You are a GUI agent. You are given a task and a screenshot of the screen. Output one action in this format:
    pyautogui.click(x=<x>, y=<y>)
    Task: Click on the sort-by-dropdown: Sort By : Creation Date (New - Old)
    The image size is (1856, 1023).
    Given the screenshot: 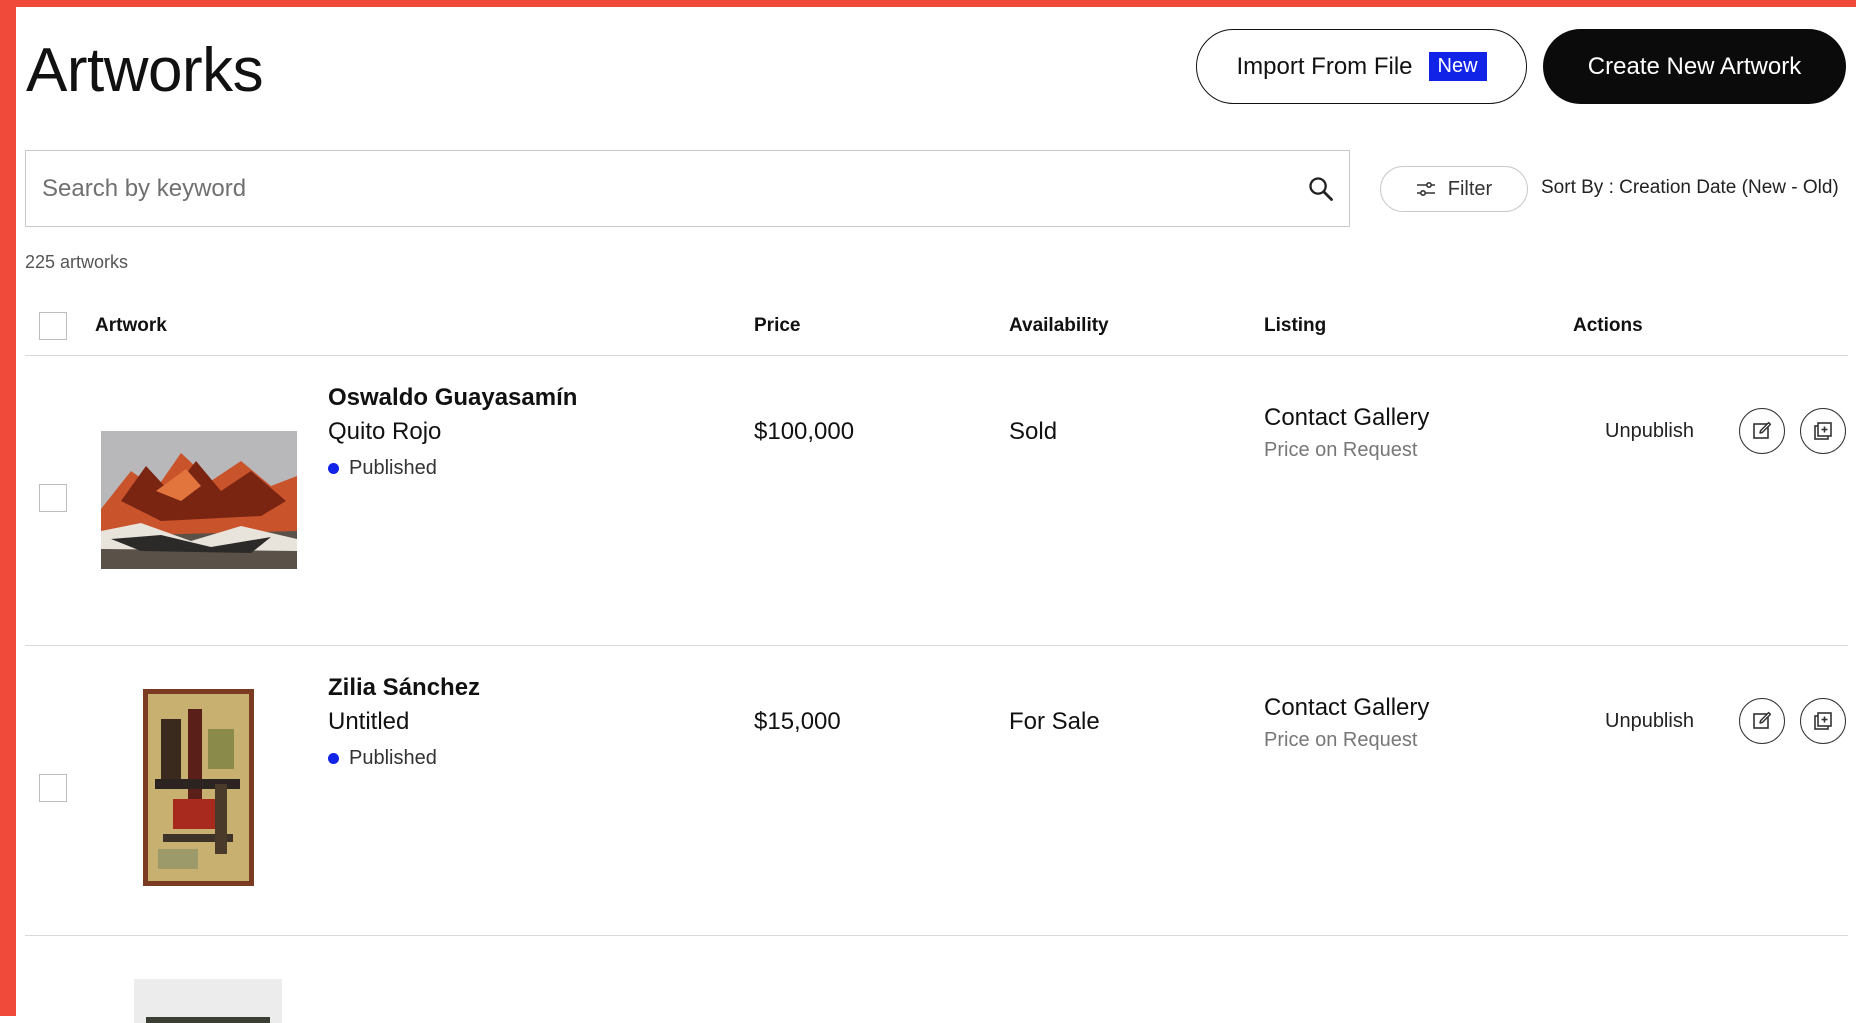 What is the action you would take?
    pyautogui.click(x=1690, y=188)
    